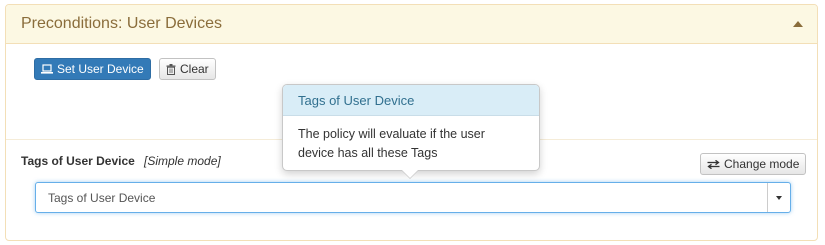 The image size is (825, 245). Describe the element at coordinates (413, 197) in the screenshot. I see `tags-select: Tags of User Device` at that location.